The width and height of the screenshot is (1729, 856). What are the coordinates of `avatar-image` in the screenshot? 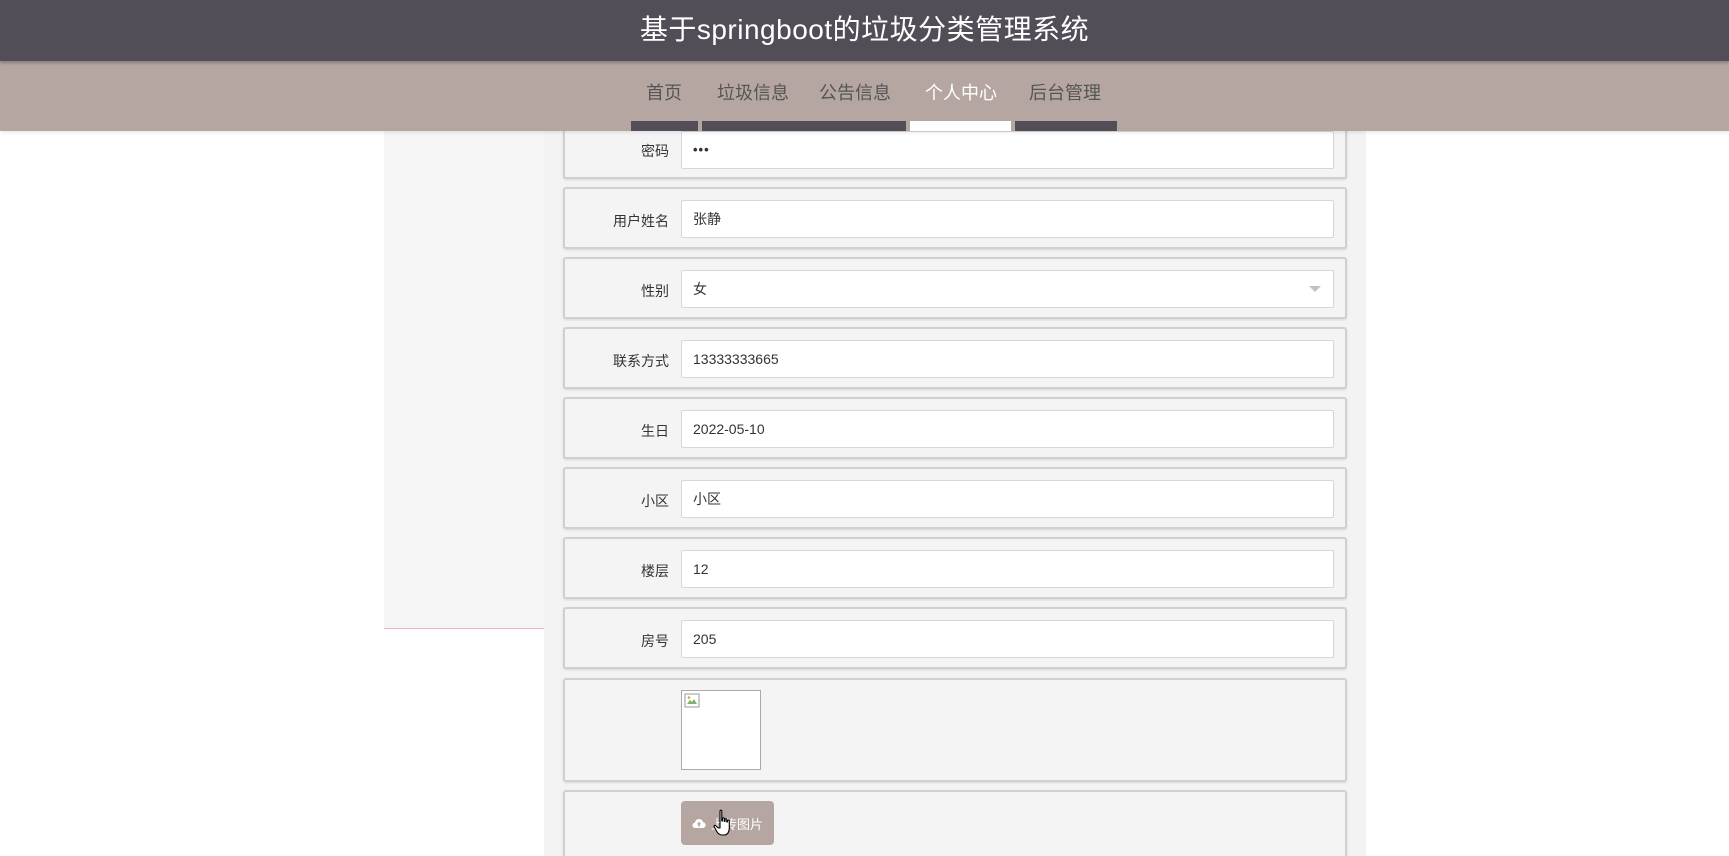 It's located at (721, 730).